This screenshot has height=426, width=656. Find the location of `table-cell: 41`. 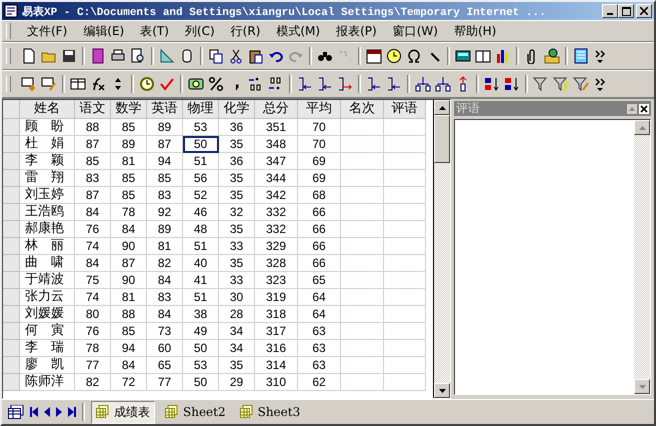

table-cell: 41 is located at coordinates (201, 280).